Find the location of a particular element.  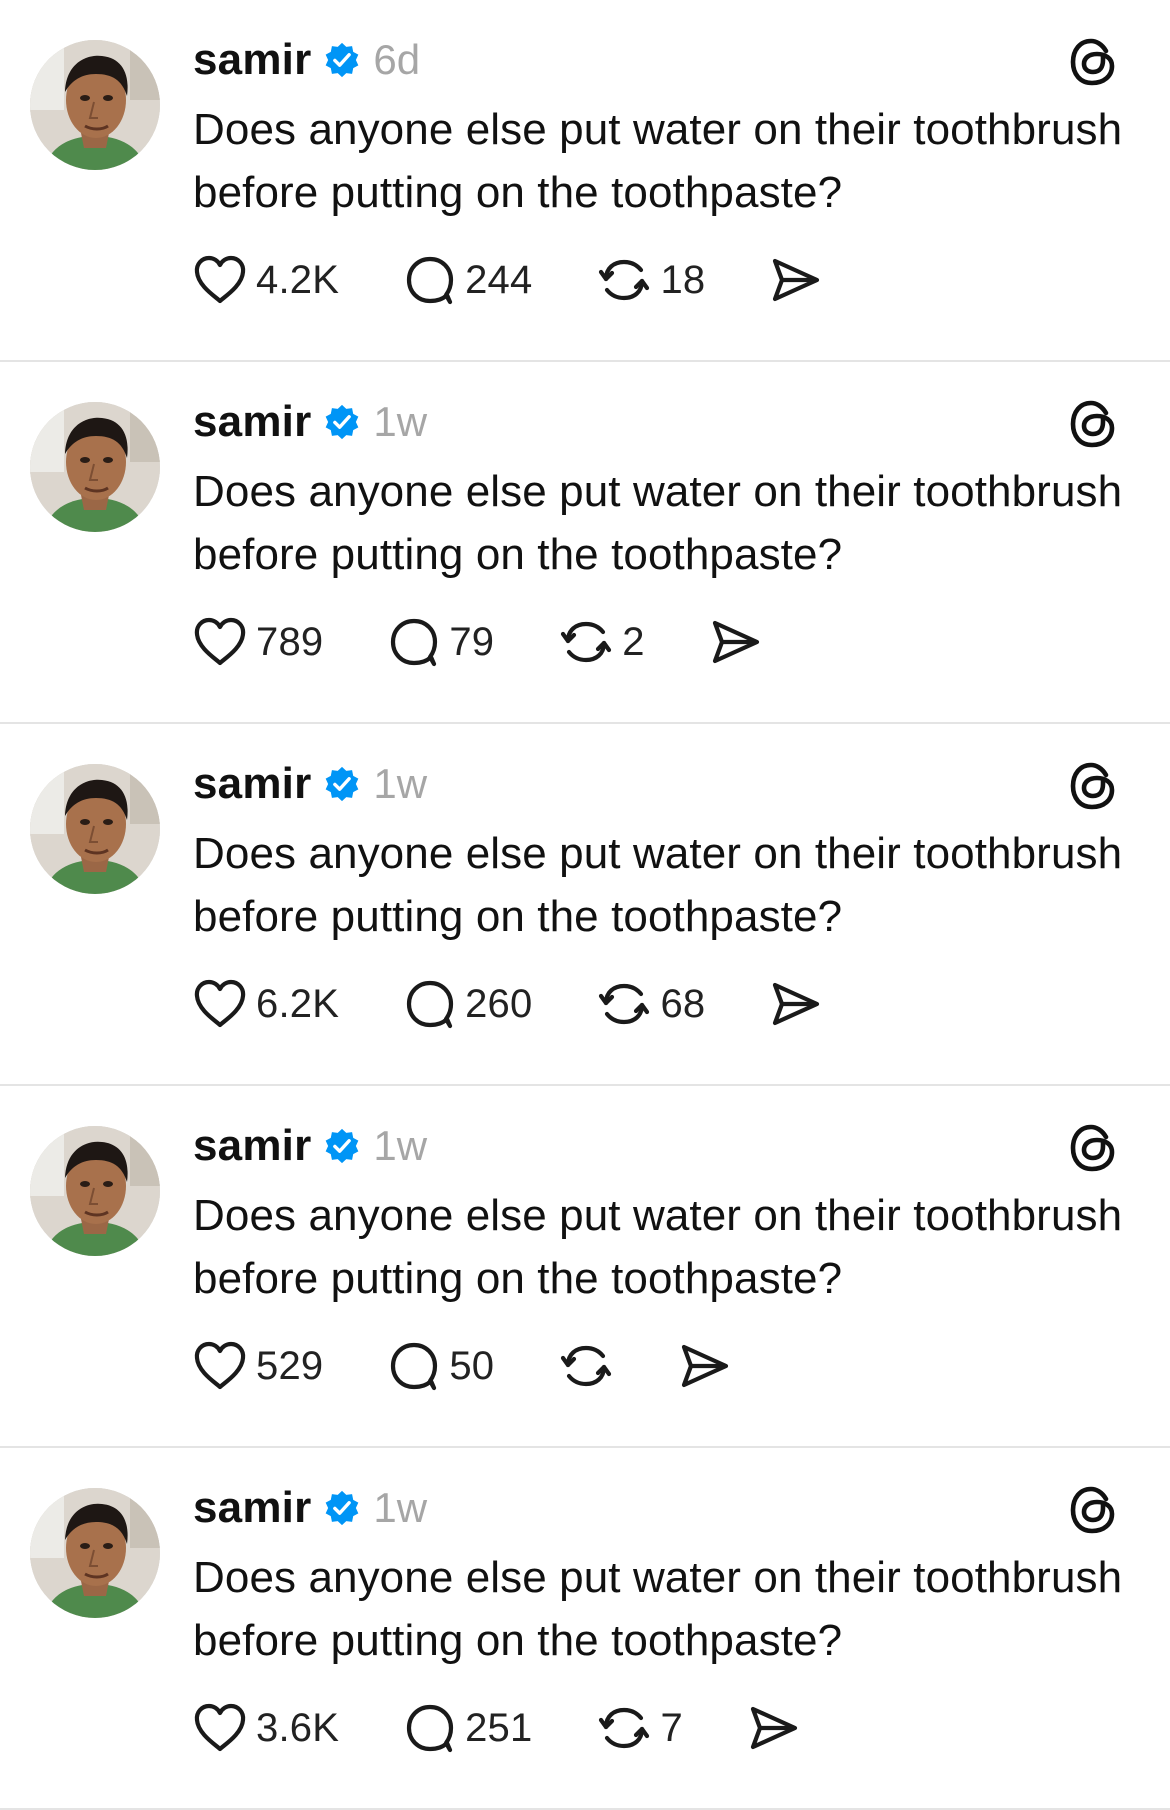

reply-count: 260 is located at coordinates (499, 1003).